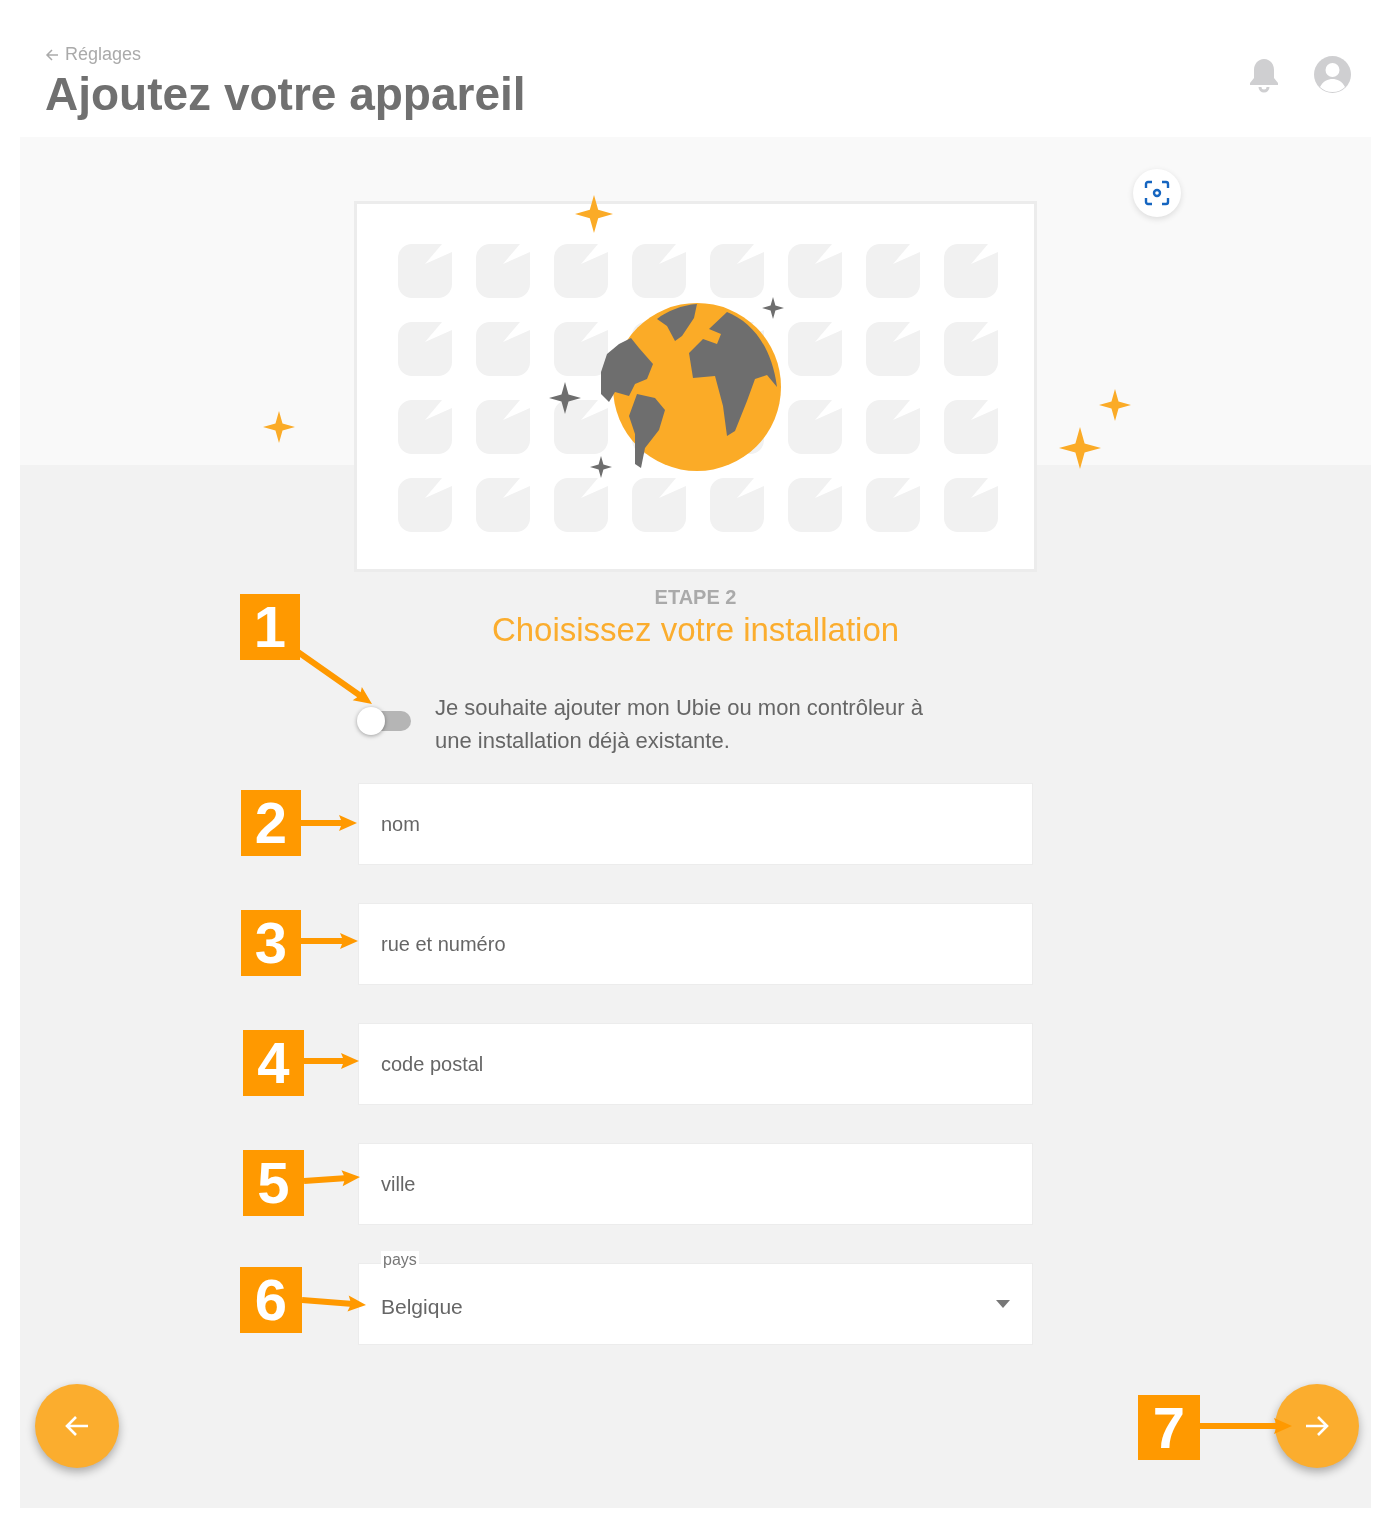 Image resolution: width=1391 pixels, height=1529 pixels. Describe the element at coordinates (271, 943) in the screenshot. I see `annotation-number: 3` at that location.